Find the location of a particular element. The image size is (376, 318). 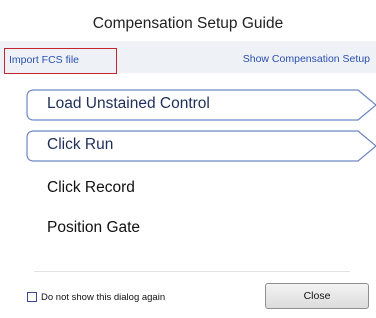

step-click-record: Click Record is located at coordinates (191, 188).